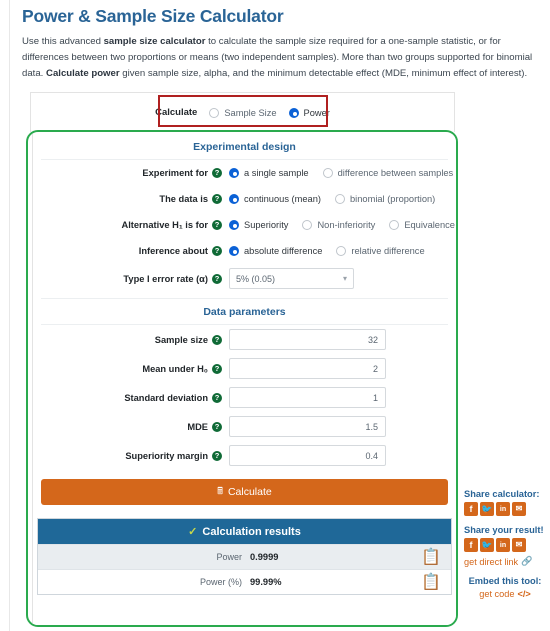 The height and width of the screenshot is (631, 550). What do you see at coordinates (131, 426) in the screenshot?
I see `field-label-mde: MDE ?` at bounding box center [131, 426].